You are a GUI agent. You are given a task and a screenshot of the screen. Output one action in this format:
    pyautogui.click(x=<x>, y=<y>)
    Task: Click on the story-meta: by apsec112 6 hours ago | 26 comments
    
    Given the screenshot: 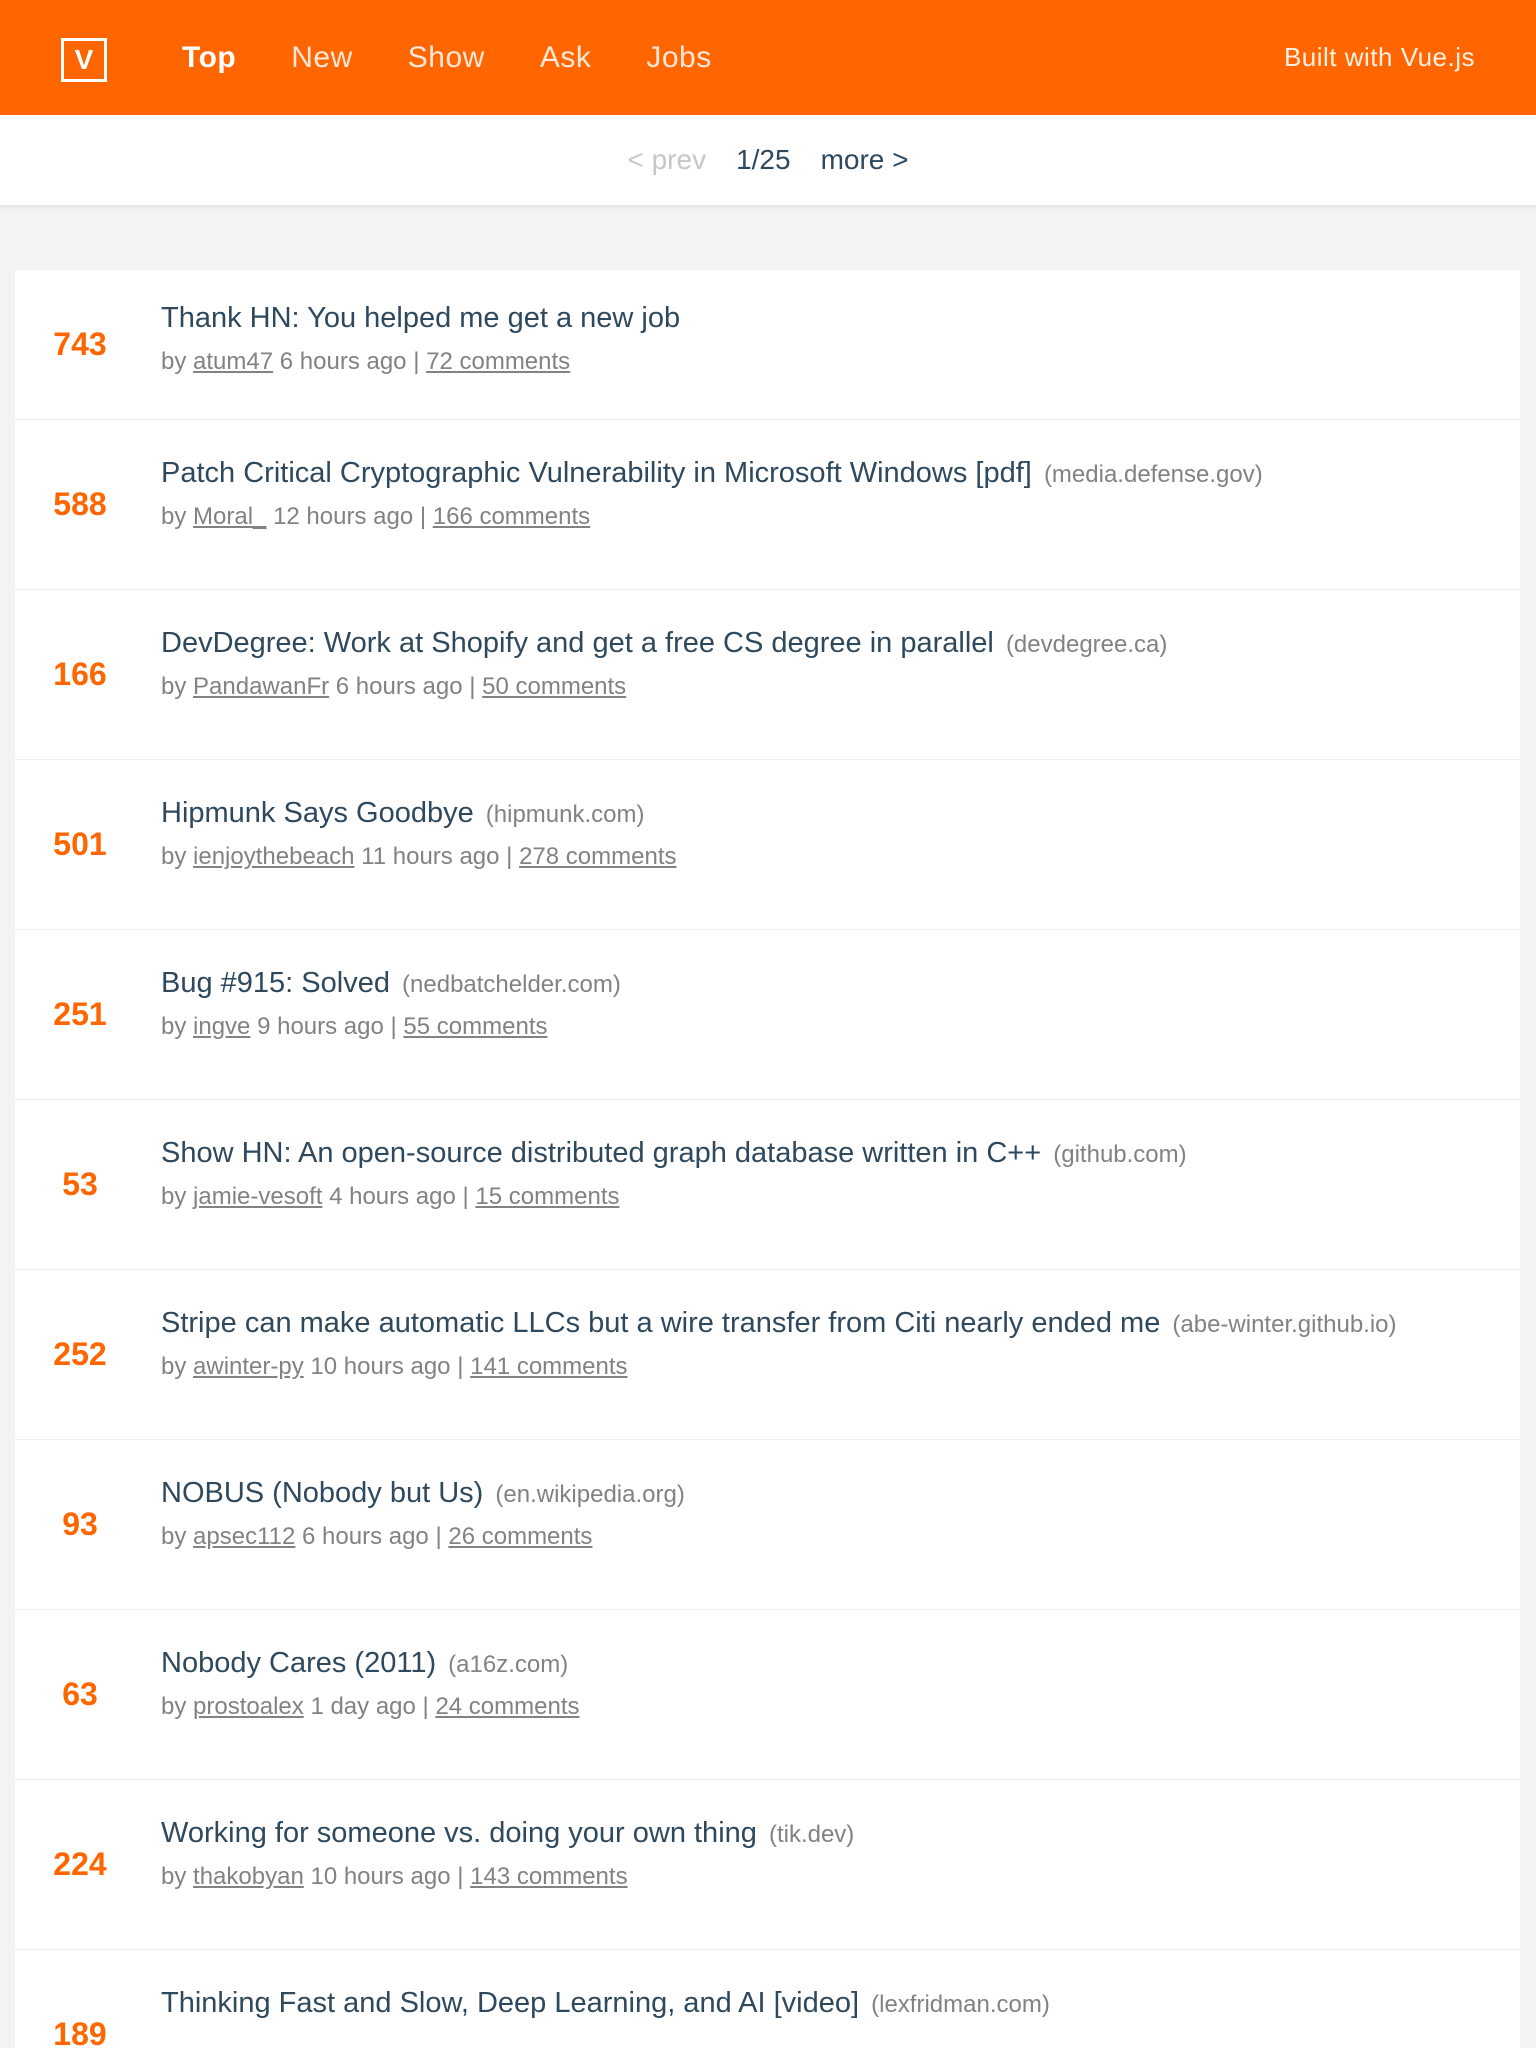 What is the action you would take?
    pyautogui.click(x=830, y=1537)
    